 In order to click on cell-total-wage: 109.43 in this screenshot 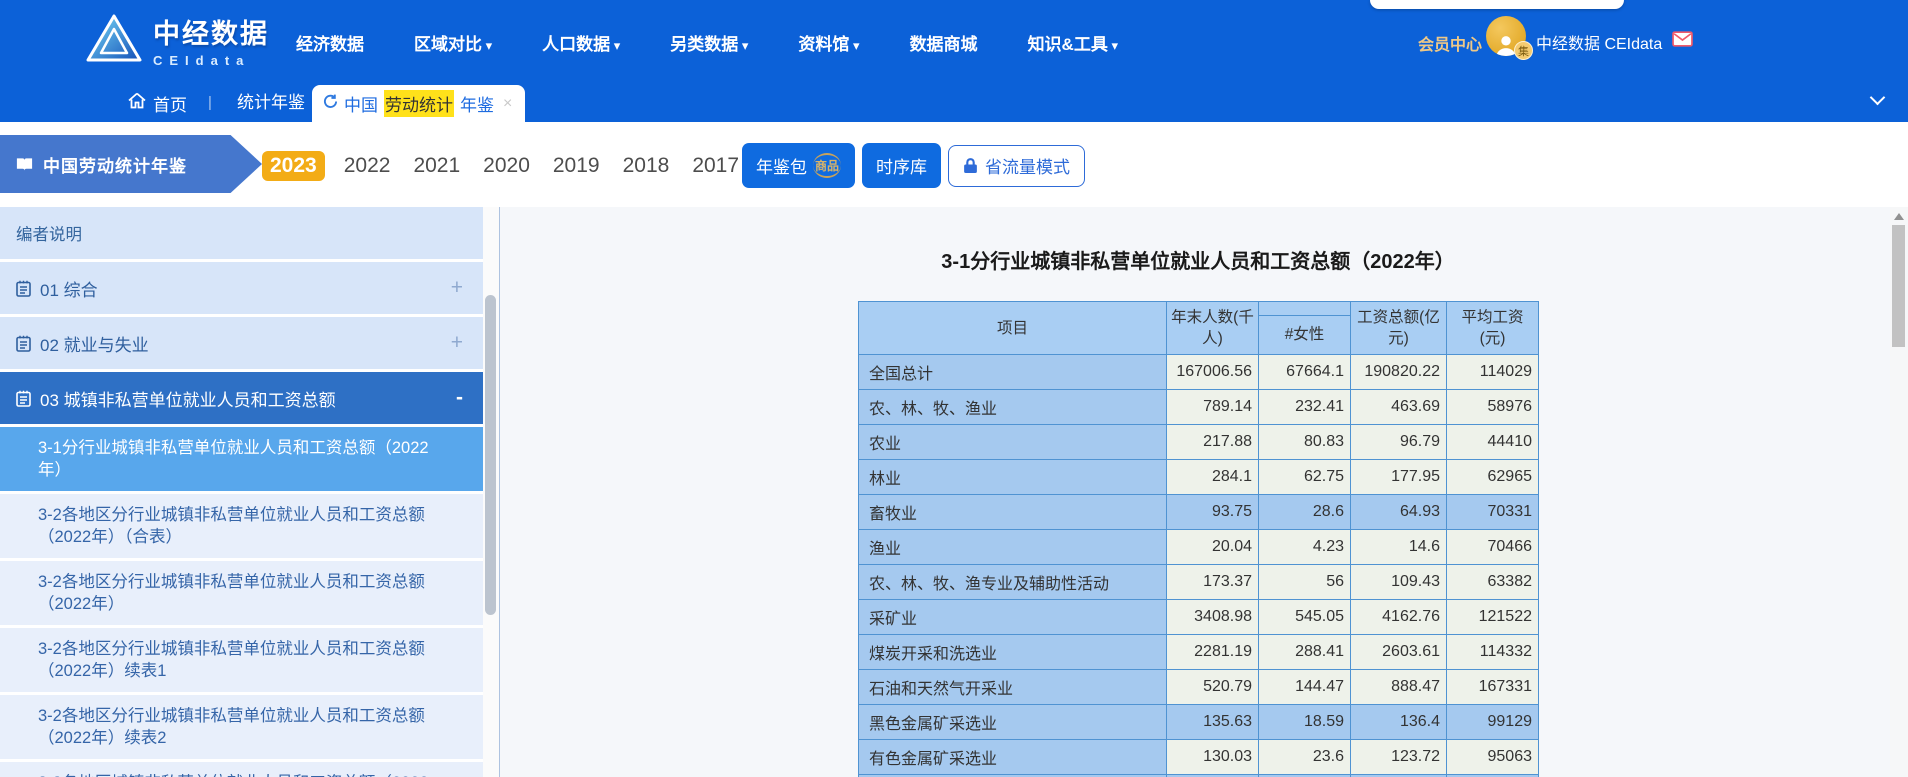, I will do `click(1398, 582)`.